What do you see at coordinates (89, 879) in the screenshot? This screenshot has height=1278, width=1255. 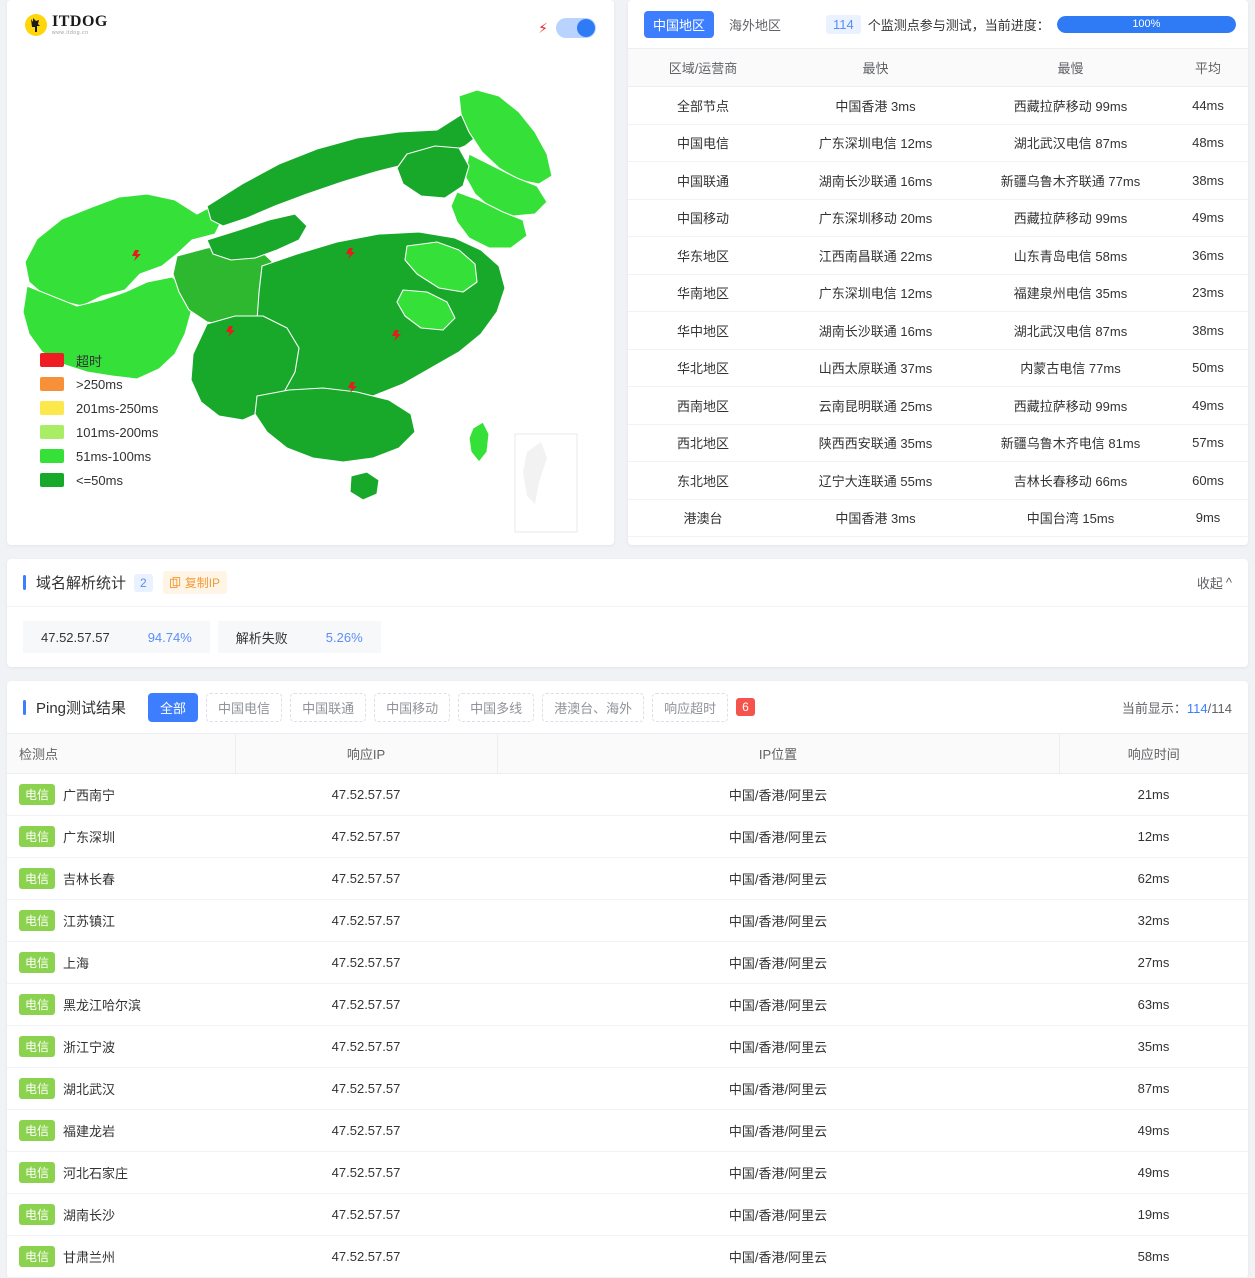 I see `node-name: 吉林长春` at bounding box center [89, 879].